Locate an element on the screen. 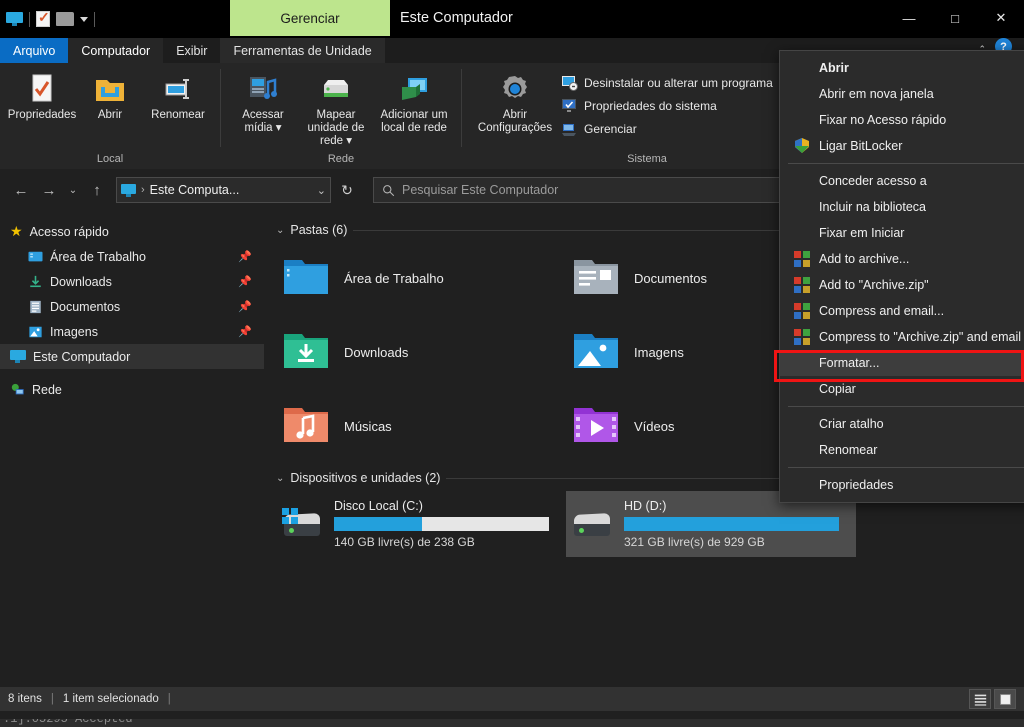  context-menu-item-conceder-acesso-a: Conceder acesso a is located at coordinates (902, 181).